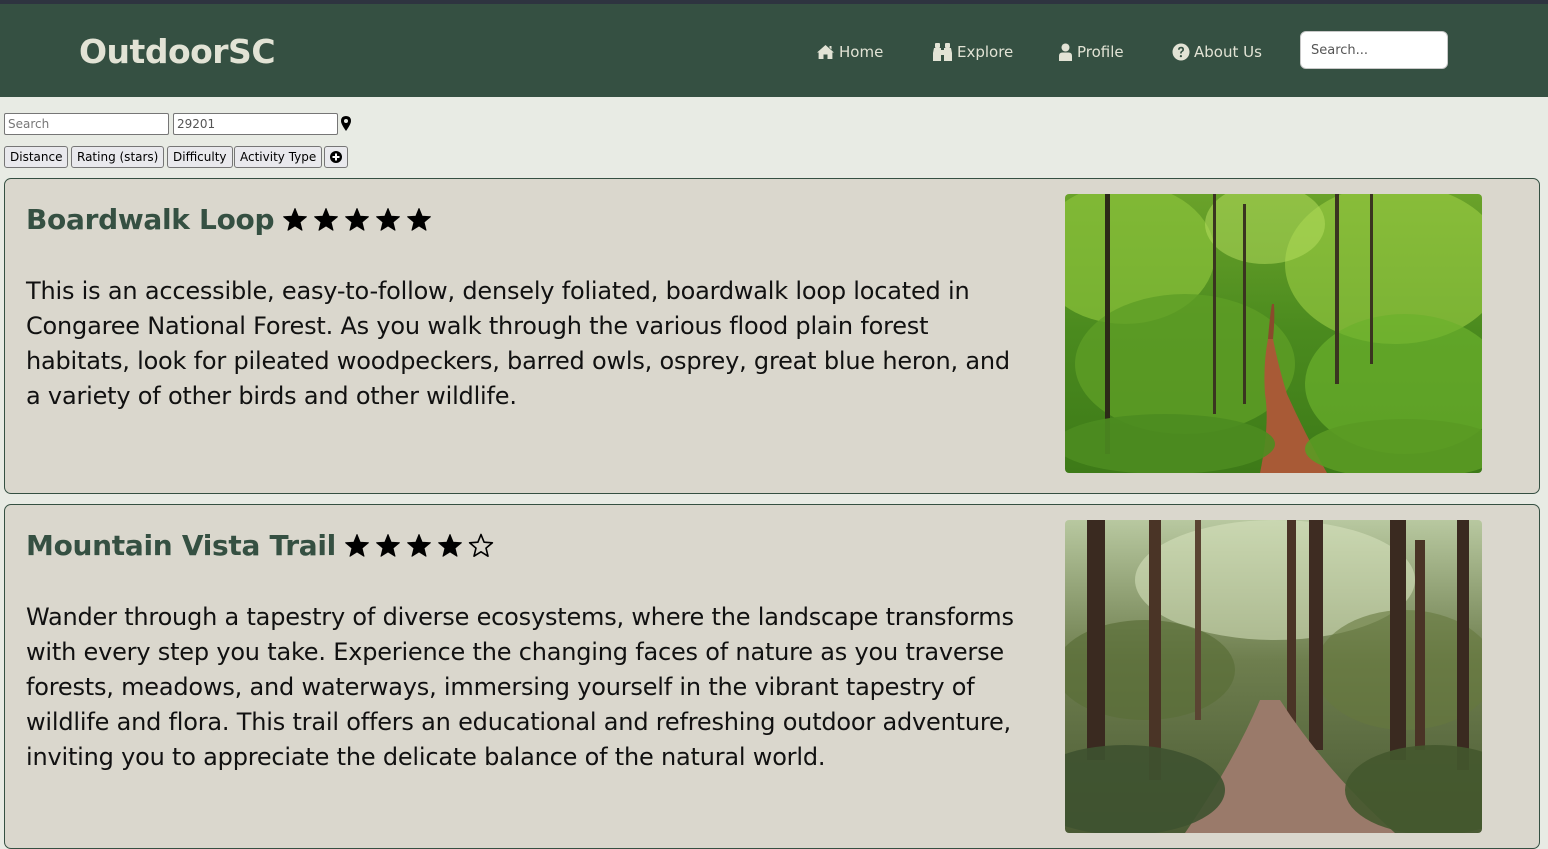 The image size is (1548, 849). Describe the element at coordinates (861, 52) in the screenshot. I see `nav-label-home: Home` at that location.